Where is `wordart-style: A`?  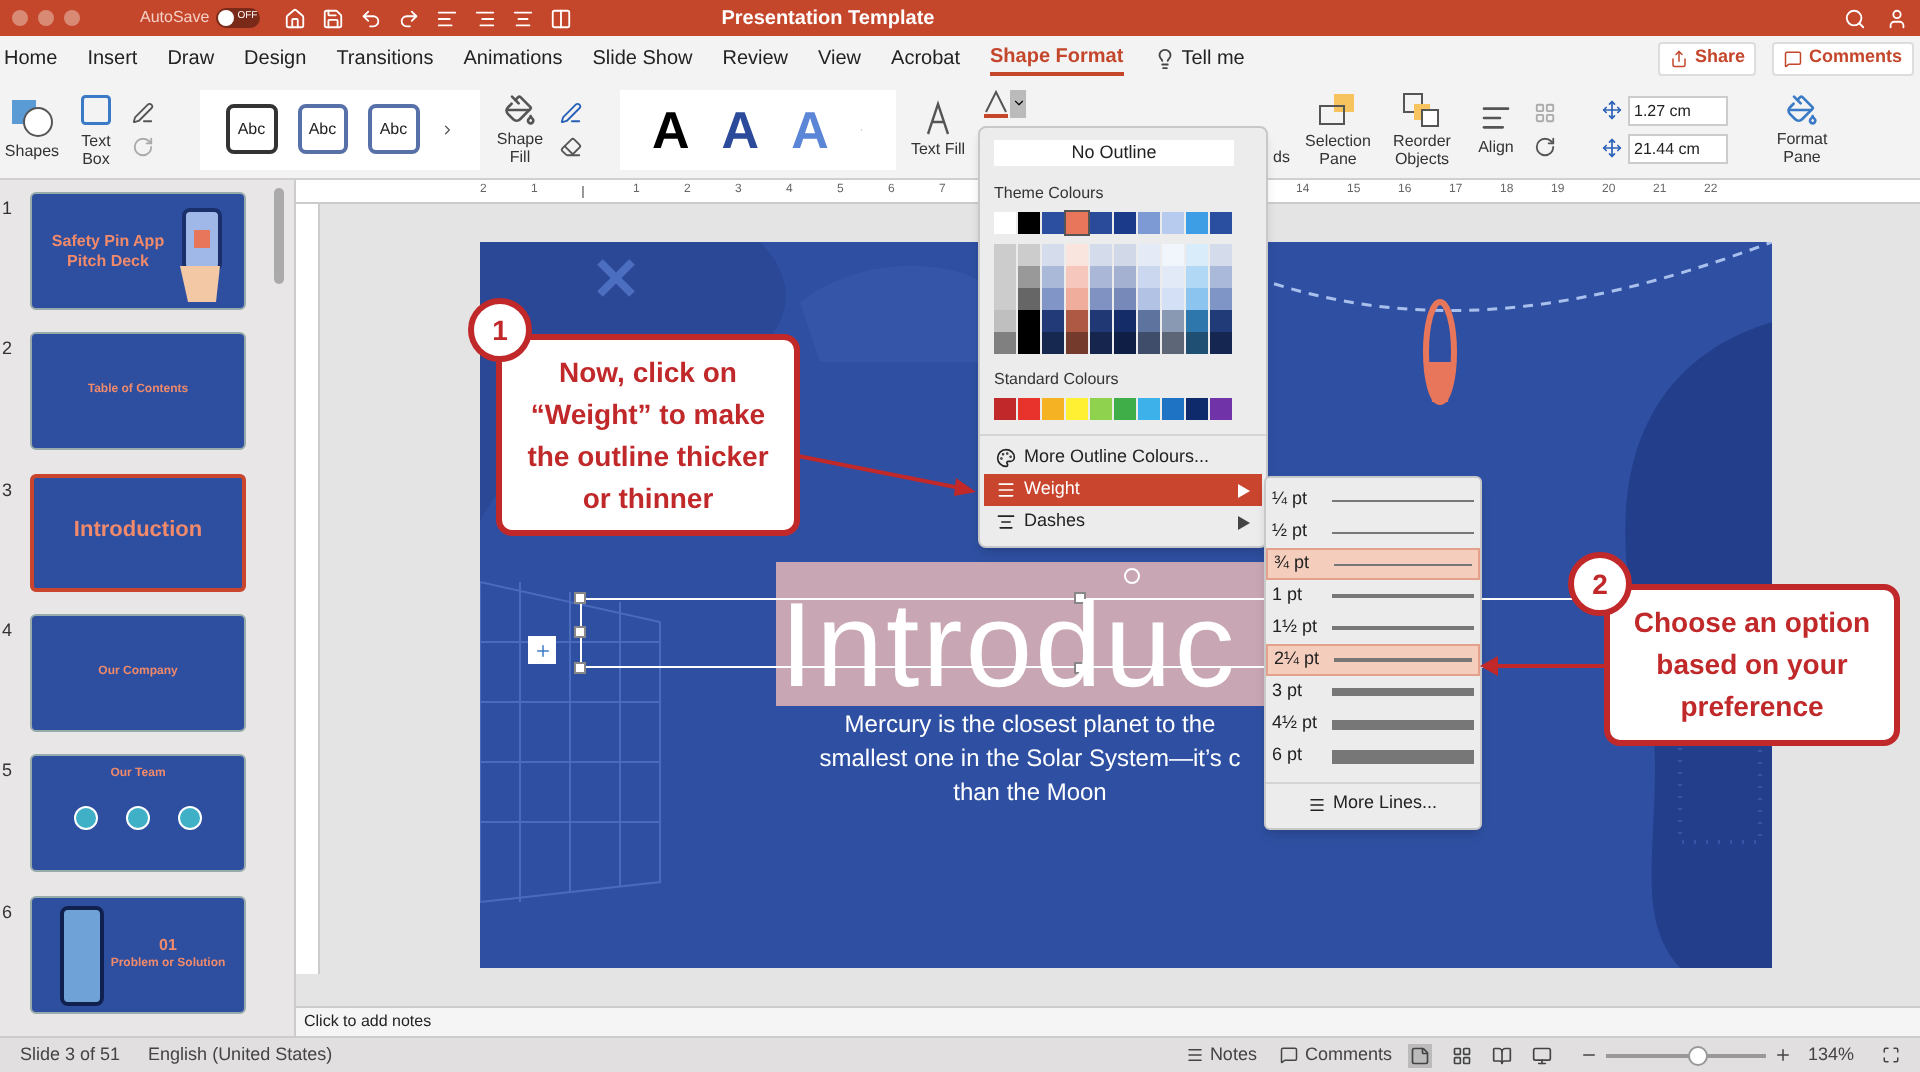 wordart-style: A is located at coordinates (810, 129).